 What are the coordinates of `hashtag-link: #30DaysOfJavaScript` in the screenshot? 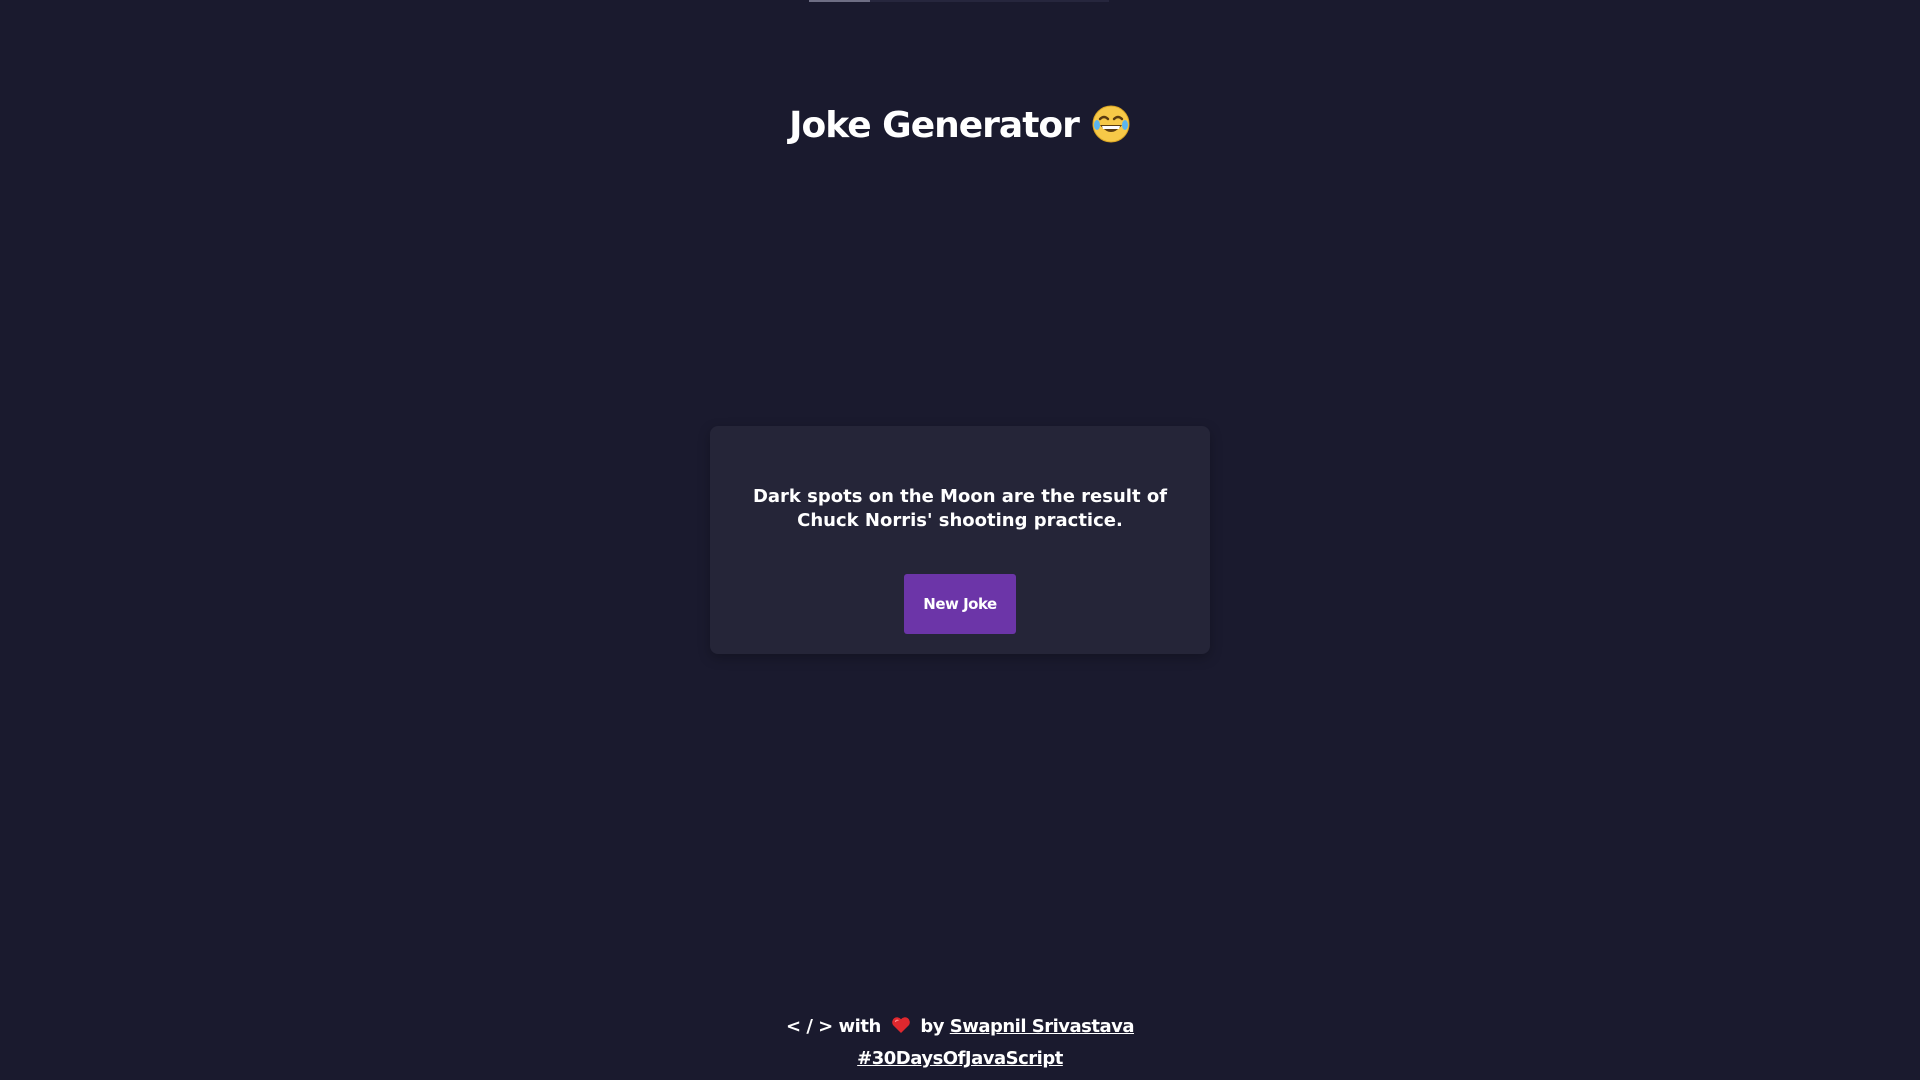 It's located at (960, 1058).